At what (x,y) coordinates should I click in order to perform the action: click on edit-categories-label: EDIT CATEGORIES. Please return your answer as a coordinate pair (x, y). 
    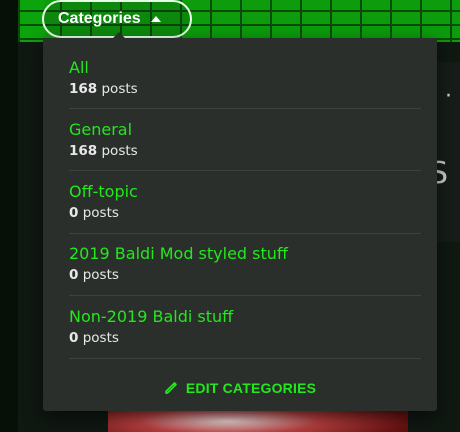
    Looking at the image, I should click on (251, 388).